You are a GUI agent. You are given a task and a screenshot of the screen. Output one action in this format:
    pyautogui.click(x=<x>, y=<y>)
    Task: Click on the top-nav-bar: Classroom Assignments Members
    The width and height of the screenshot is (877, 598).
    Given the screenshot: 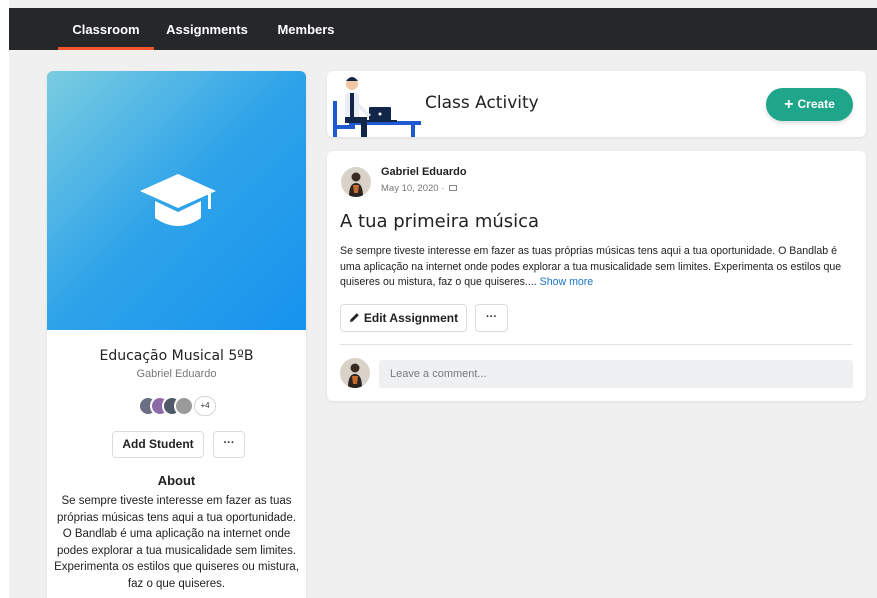 What is the action you would take?
    pyautogui.click(x=443, y=29)
    